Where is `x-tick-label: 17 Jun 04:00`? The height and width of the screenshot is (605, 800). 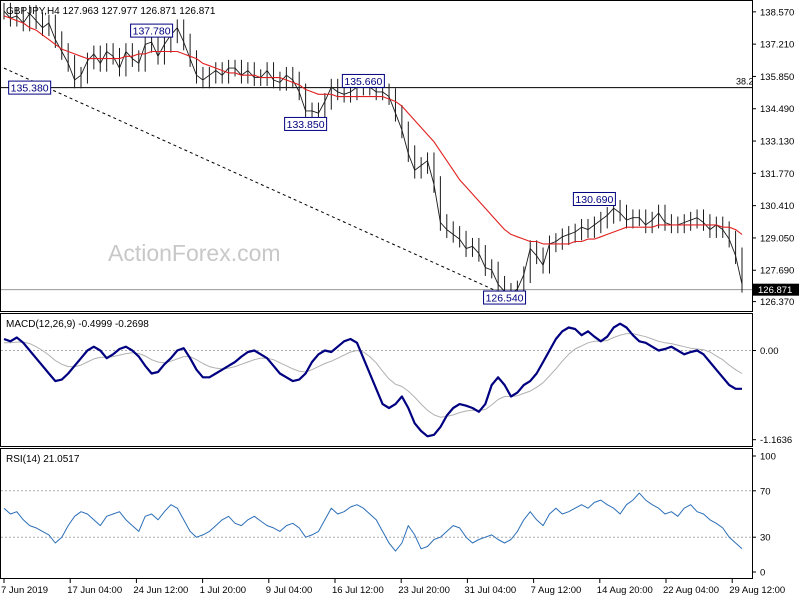
x-tick-label: 17 Jun 04:00 is located at coordinates (94, 590).